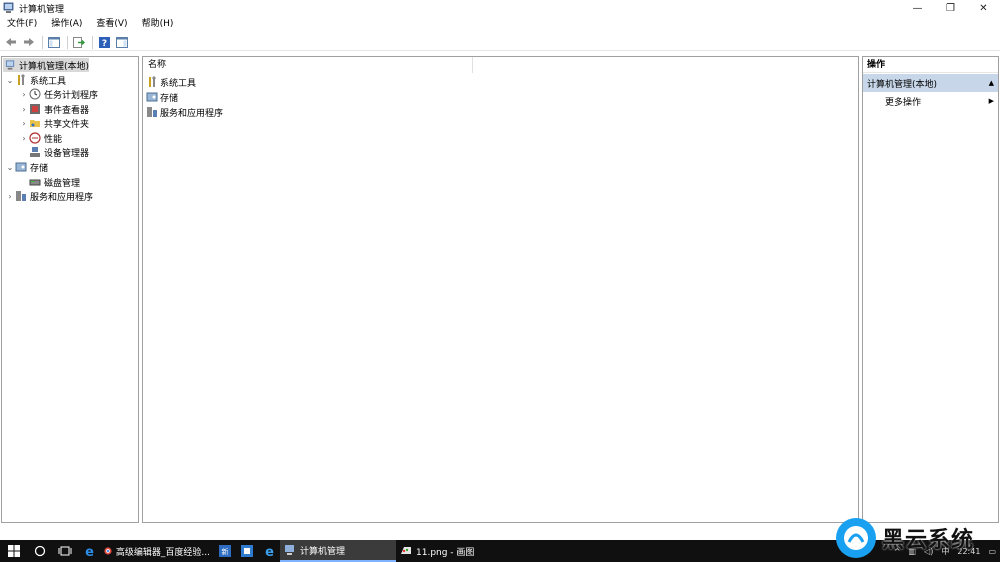  What do you see at coordinates (40, 551) in the screenshot?
I see `search-button` at bounding box center [40, 551].